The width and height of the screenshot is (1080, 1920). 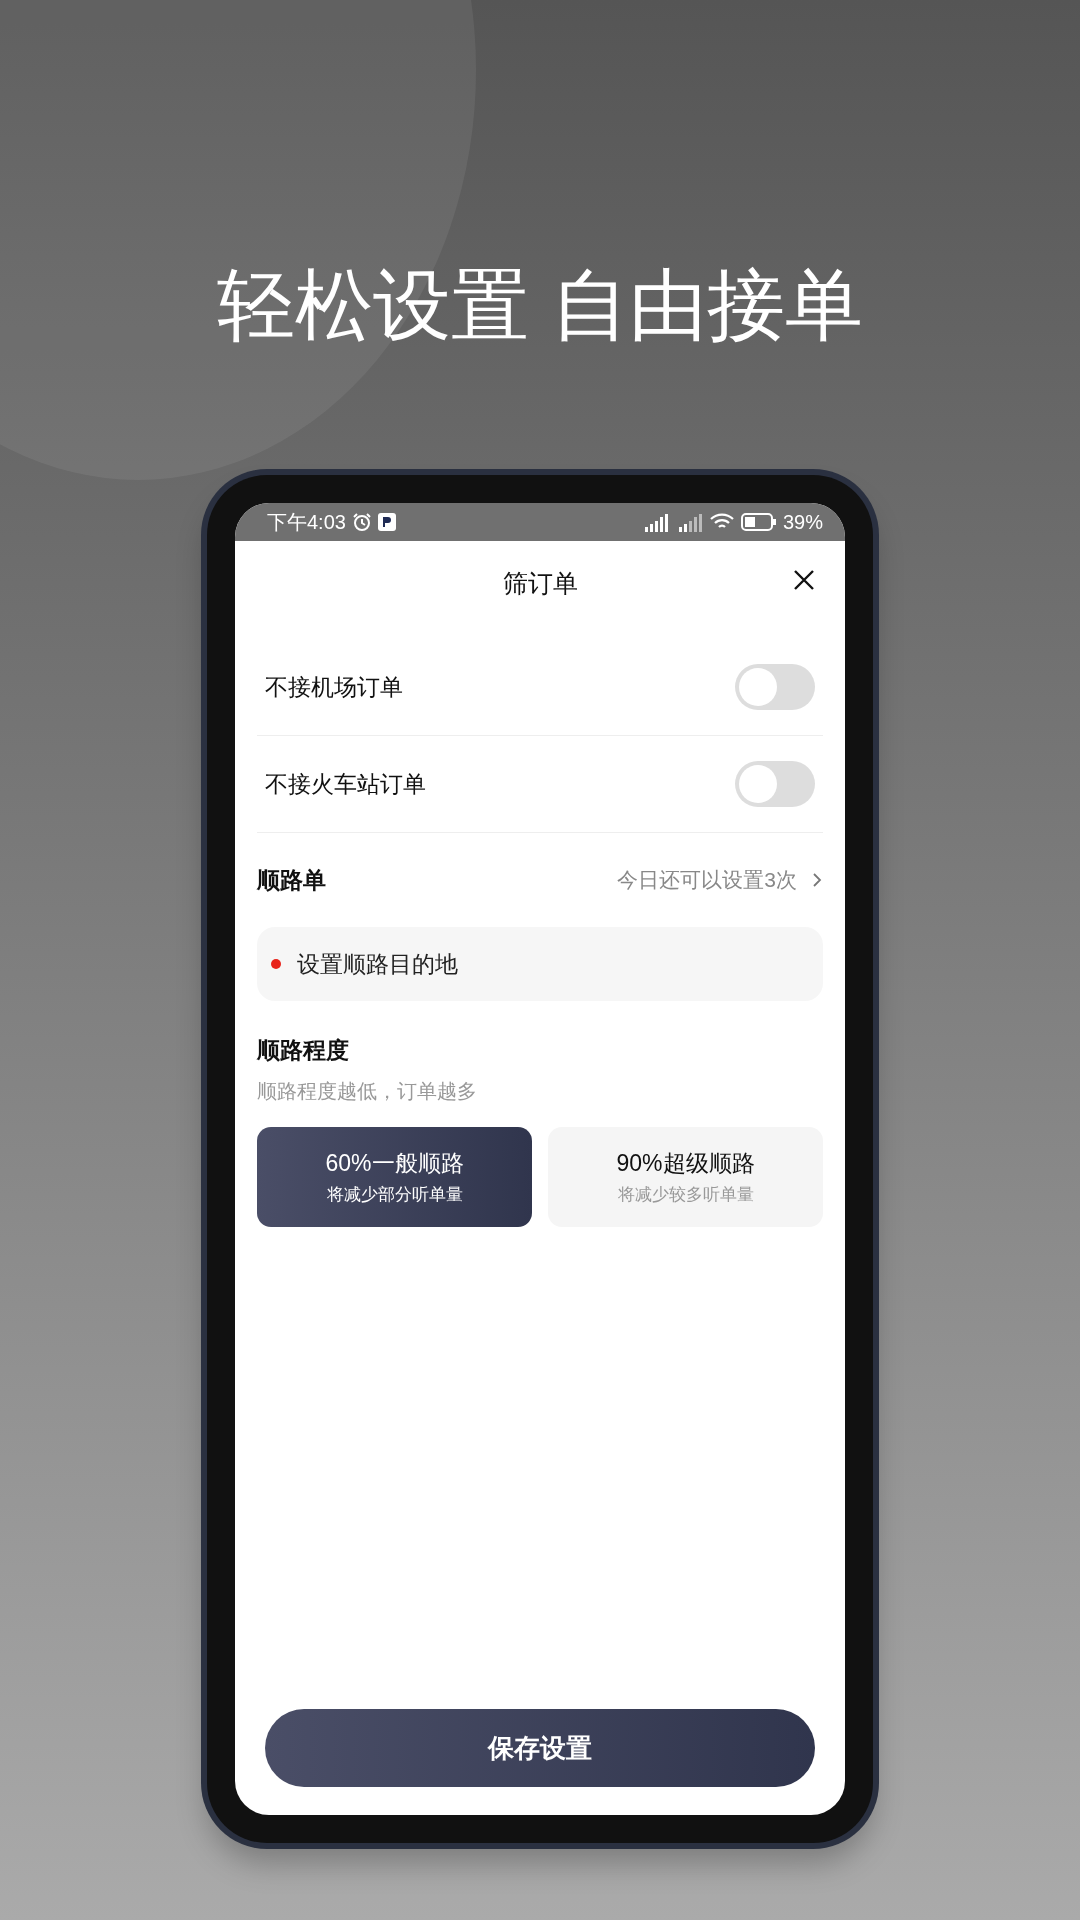 I want to click on setting-label: 不接机场订单, so click(x=334, y=687).